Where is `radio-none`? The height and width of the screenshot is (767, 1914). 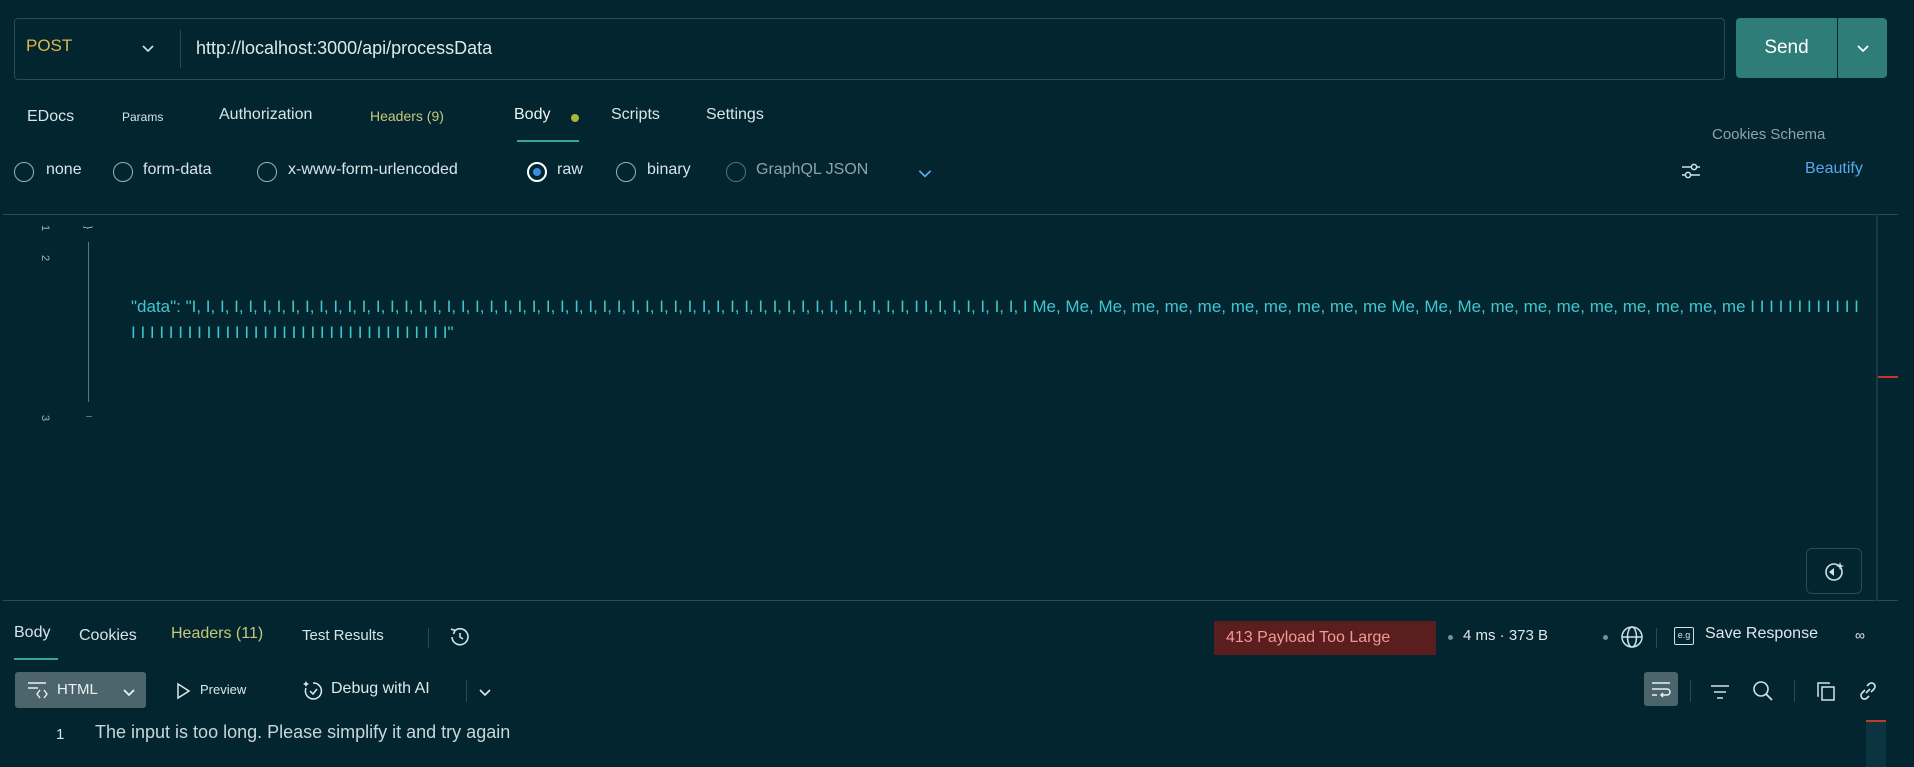
radio-none is located at coordinates (24, 172).